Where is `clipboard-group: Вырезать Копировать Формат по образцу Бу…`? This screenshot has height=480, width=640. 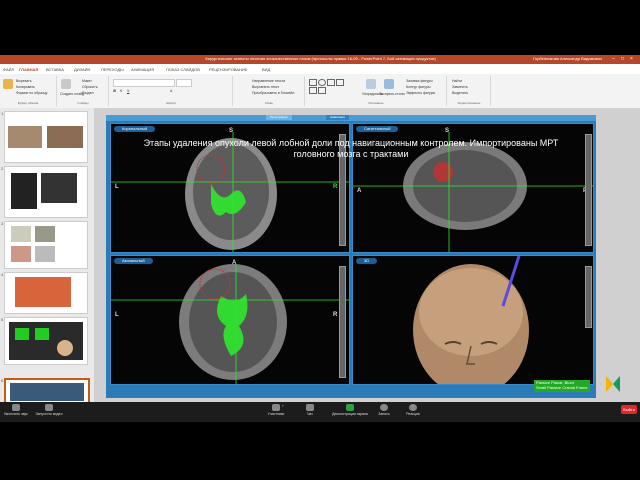 clipboard-group: Вырезать Копировать Формат по образцу Бу… is located at coordinates (28, 91).